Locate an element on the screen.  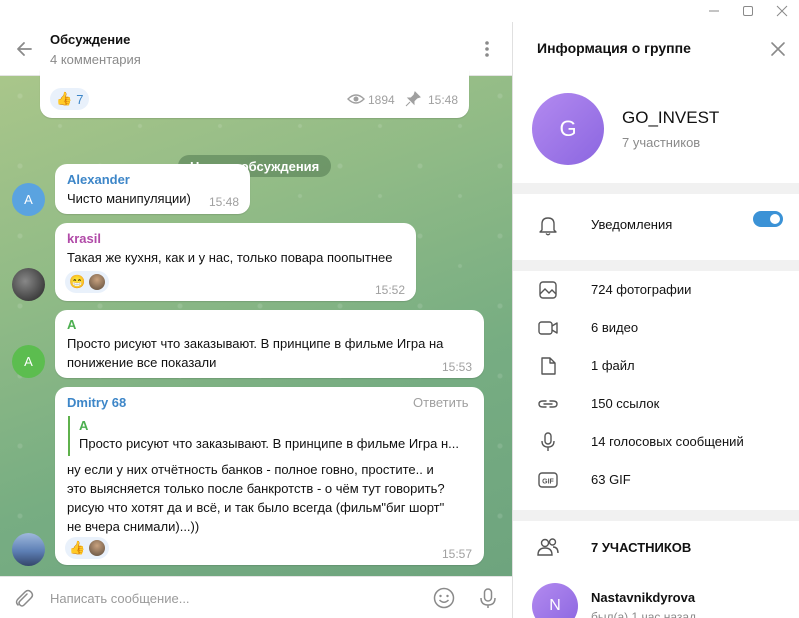
link-icon is located at coordinates (548, 404).